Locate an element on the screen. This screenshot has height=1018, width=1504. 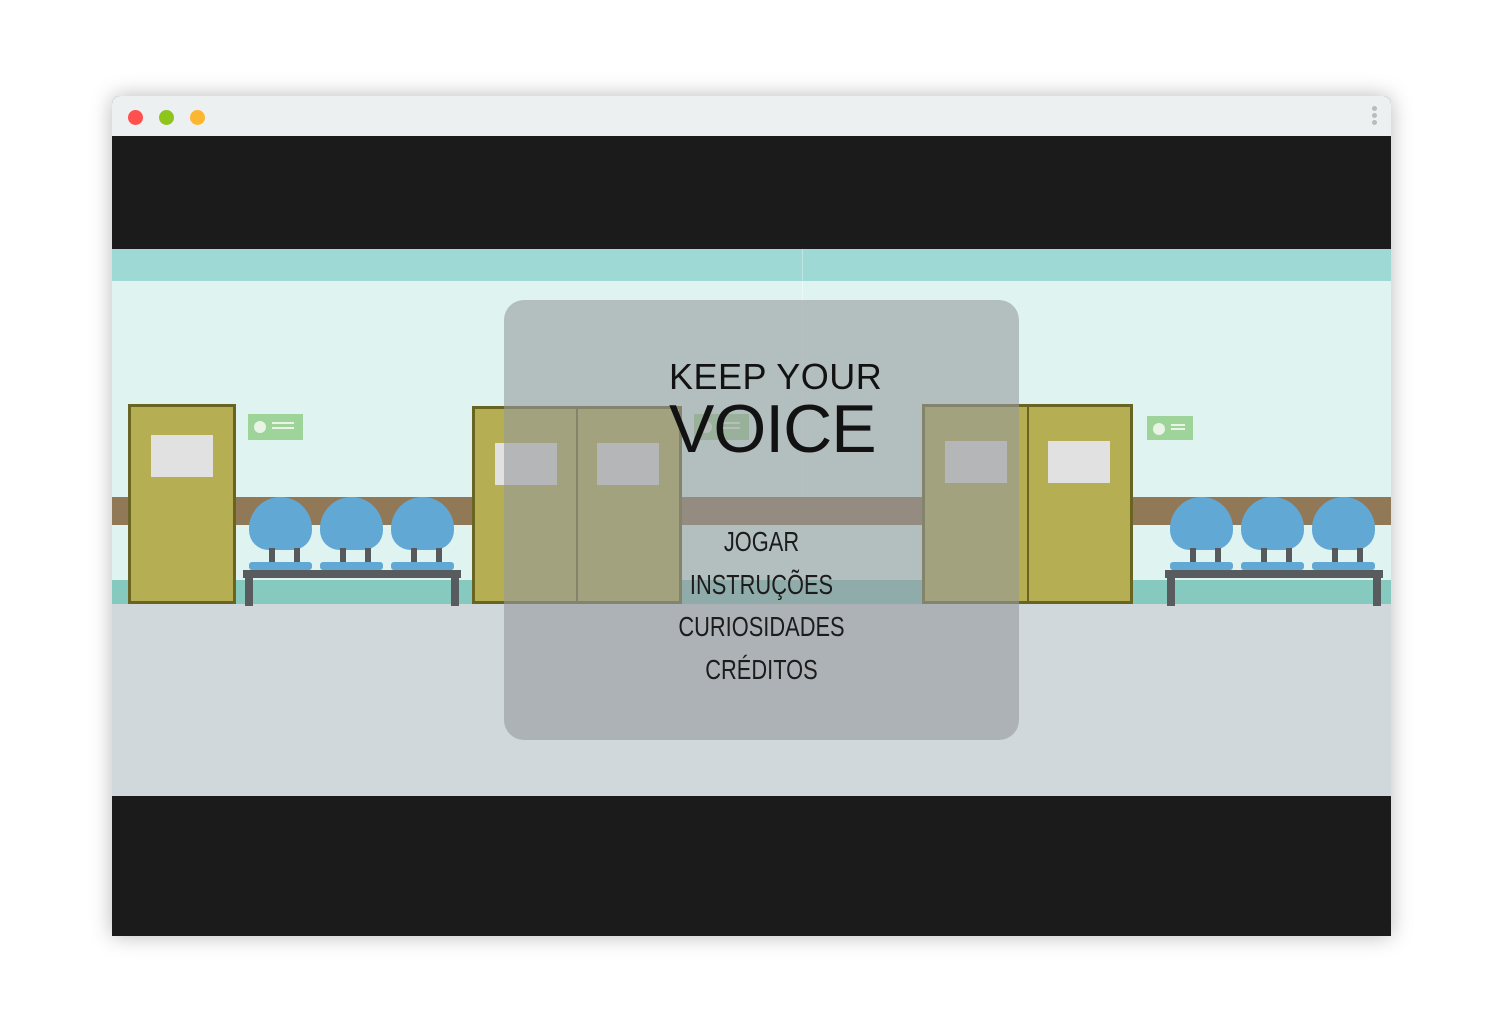
logo-voice-text: VOICE is located at coordinates (773, 429).